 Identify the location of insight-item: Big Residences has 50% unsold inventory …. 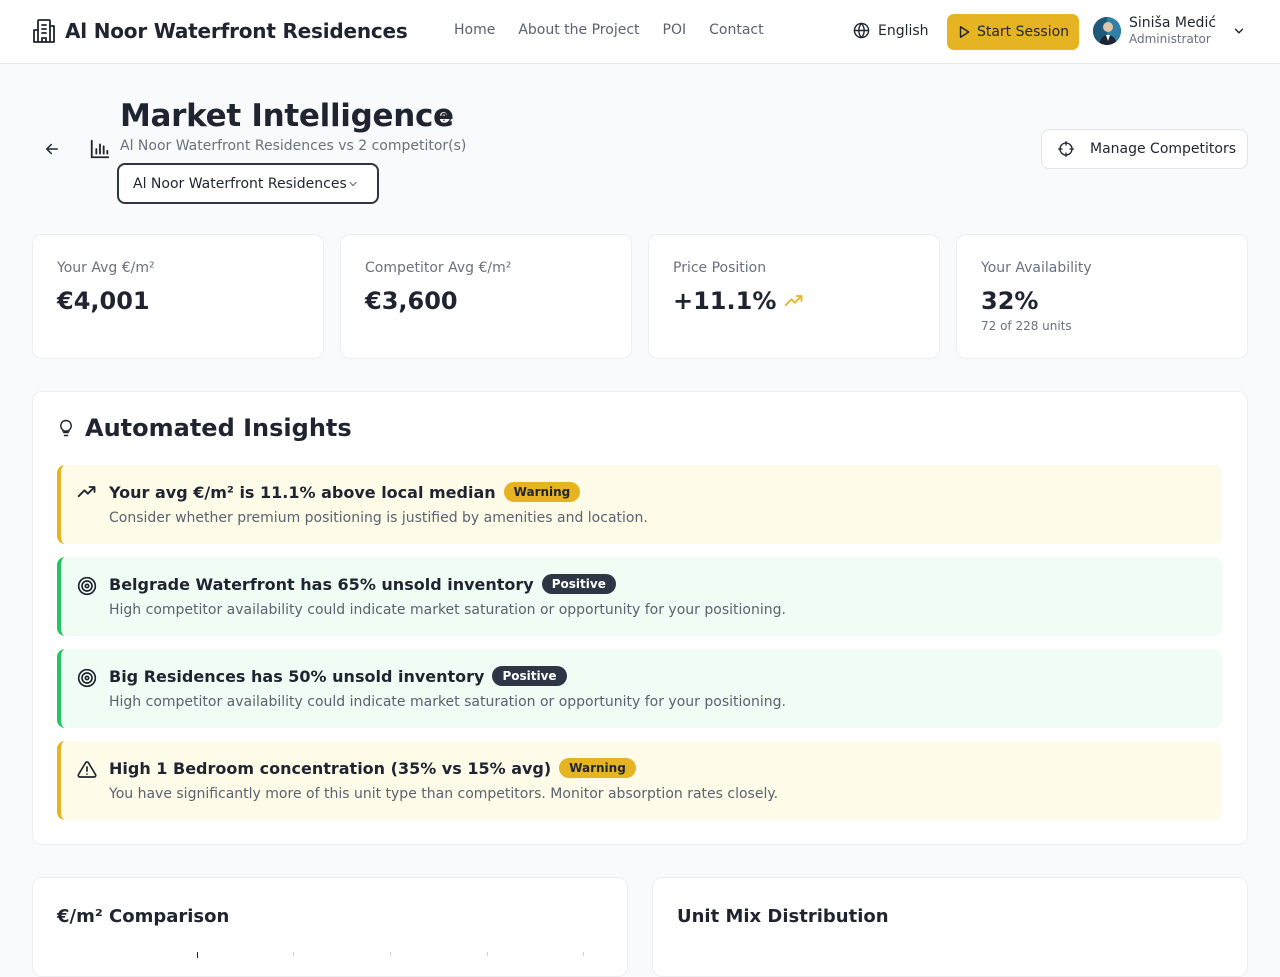
(639, 688).